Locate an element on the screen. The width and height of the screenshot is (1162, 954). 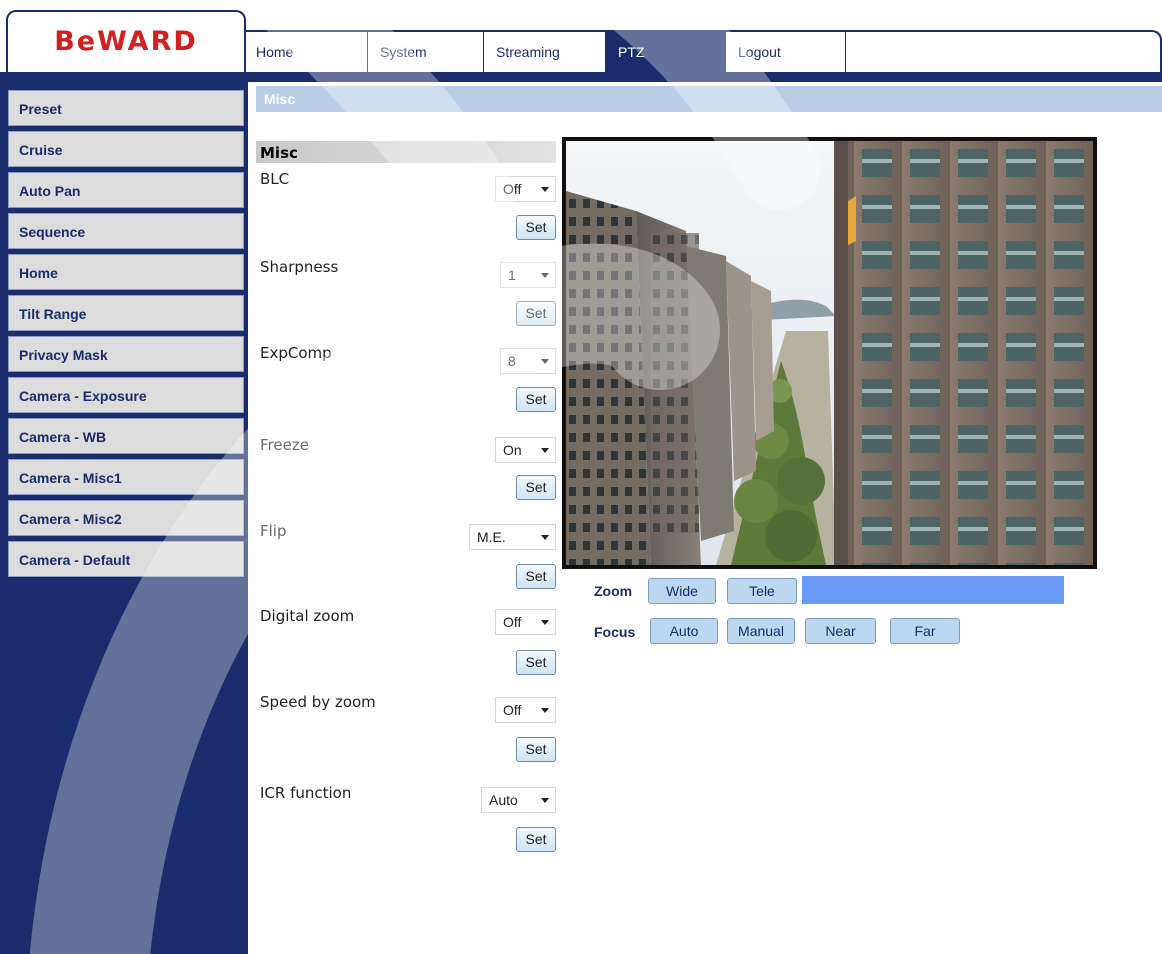
focus-auto-button: Auto is located at coordinates (684, 631).